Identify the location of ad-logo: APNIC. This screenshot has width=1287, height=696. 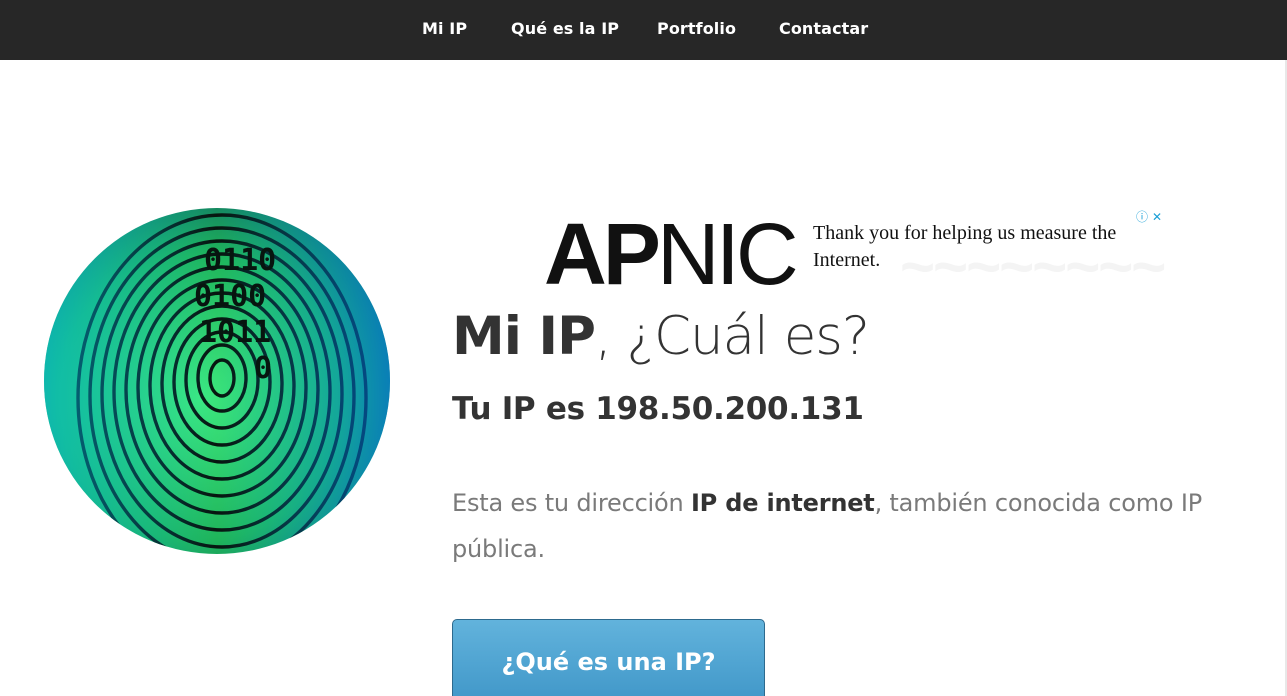
(671, 251).